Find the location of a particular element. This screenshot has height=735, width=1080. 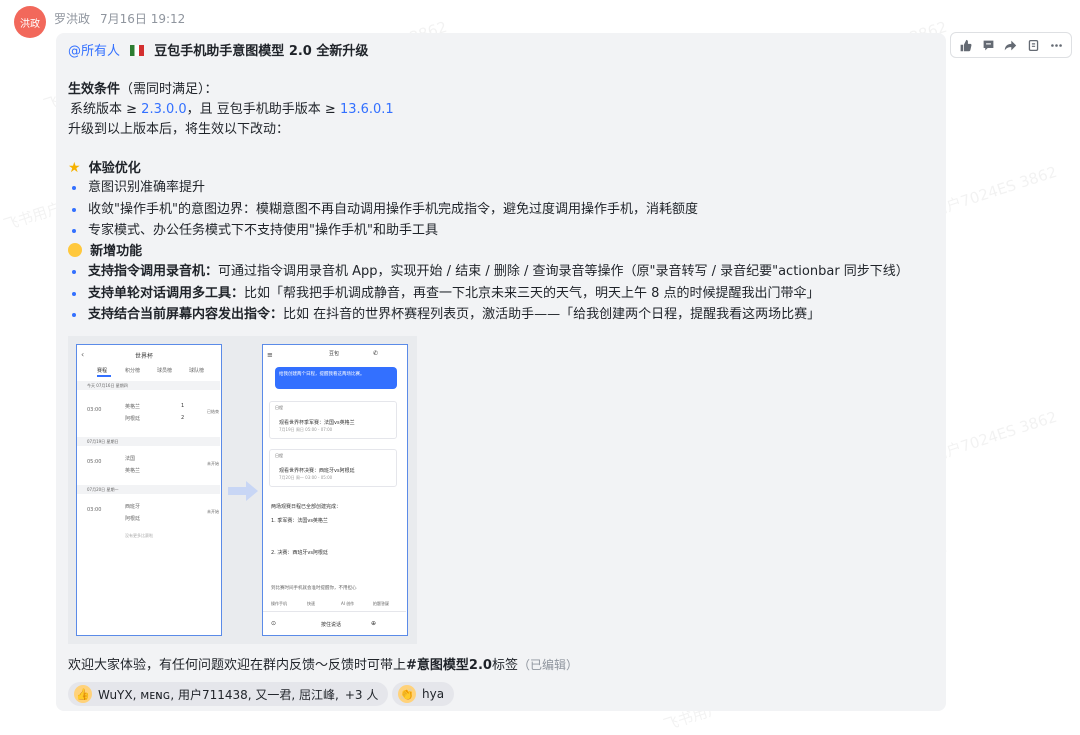

message-toolbar is located at coordinates (1011, 45).